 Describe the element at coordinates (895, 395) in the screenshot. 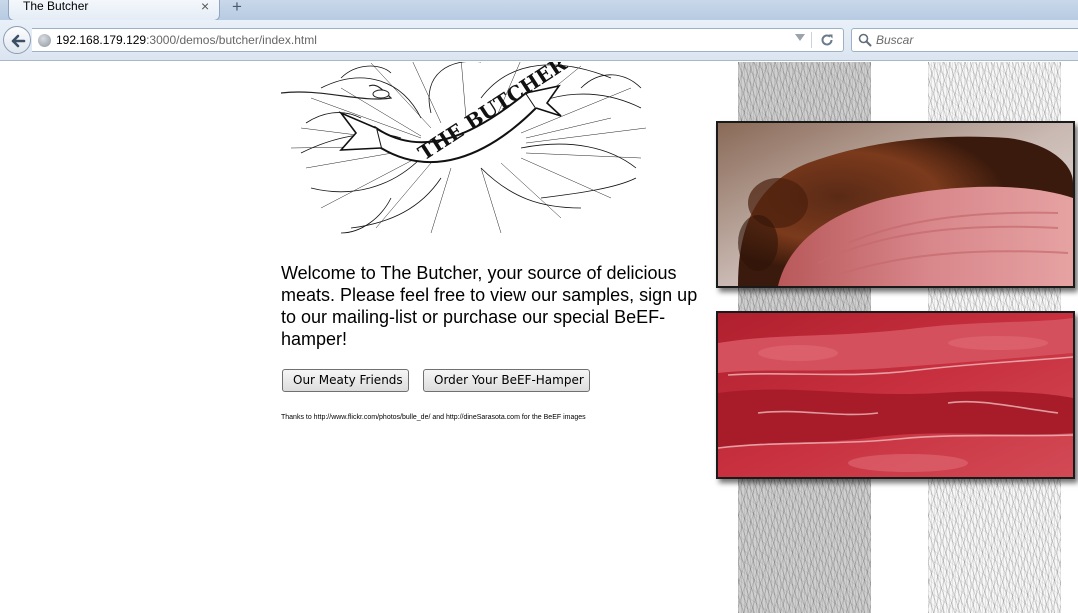

I see `beef-photo-raw` at that location.